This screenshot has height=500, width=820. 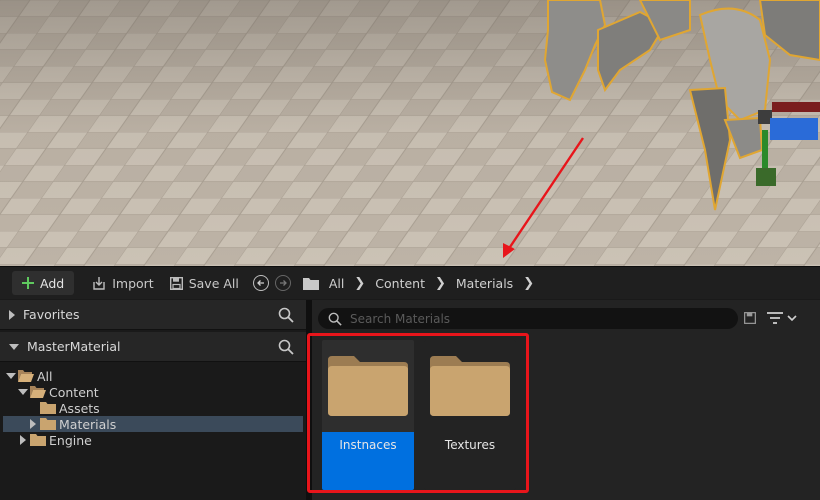 I want to click on tree-item-label: Engine, so click(x=70, y=440).